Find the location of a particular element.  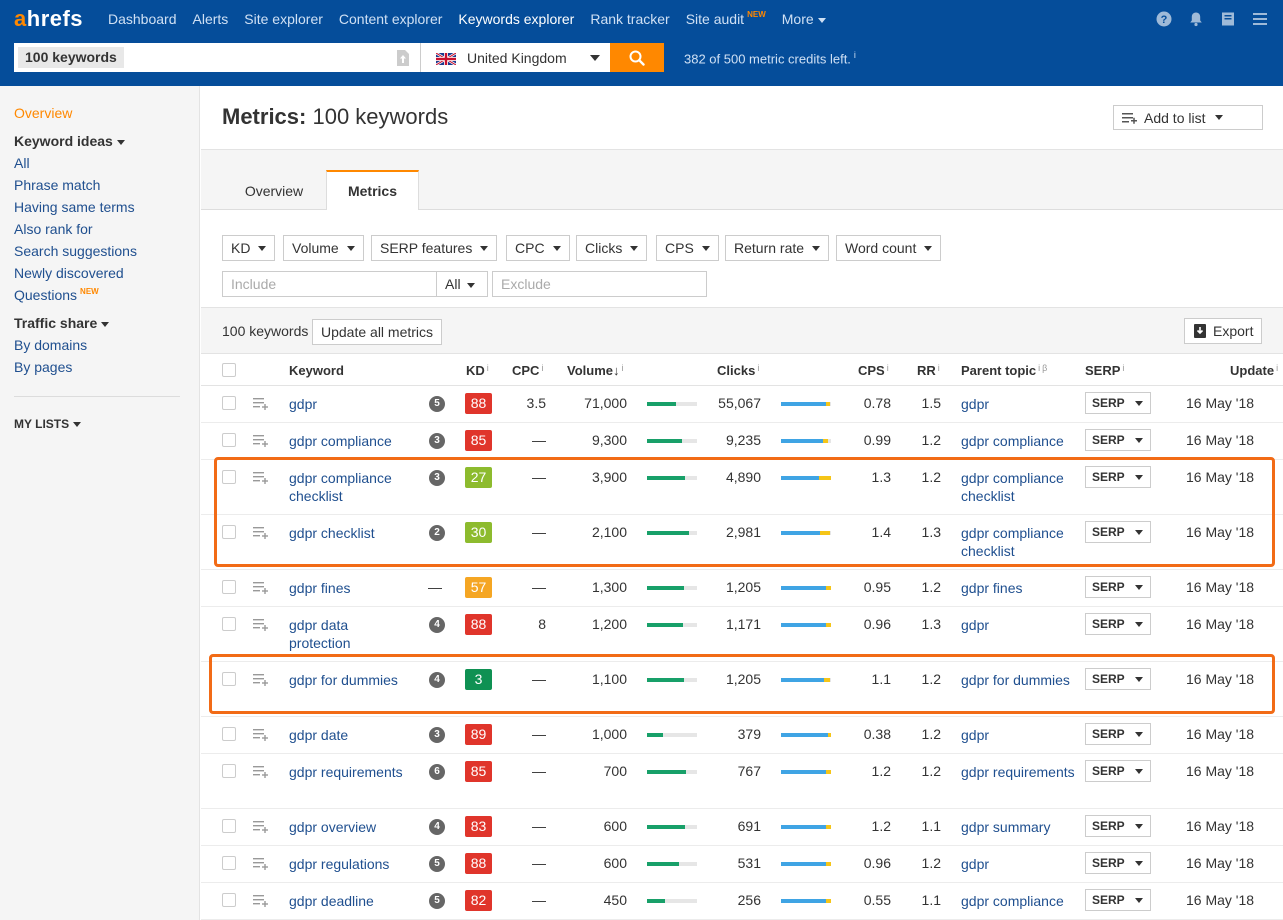

sidebar-item-overview: Overview is located at coordinates (43, 113).